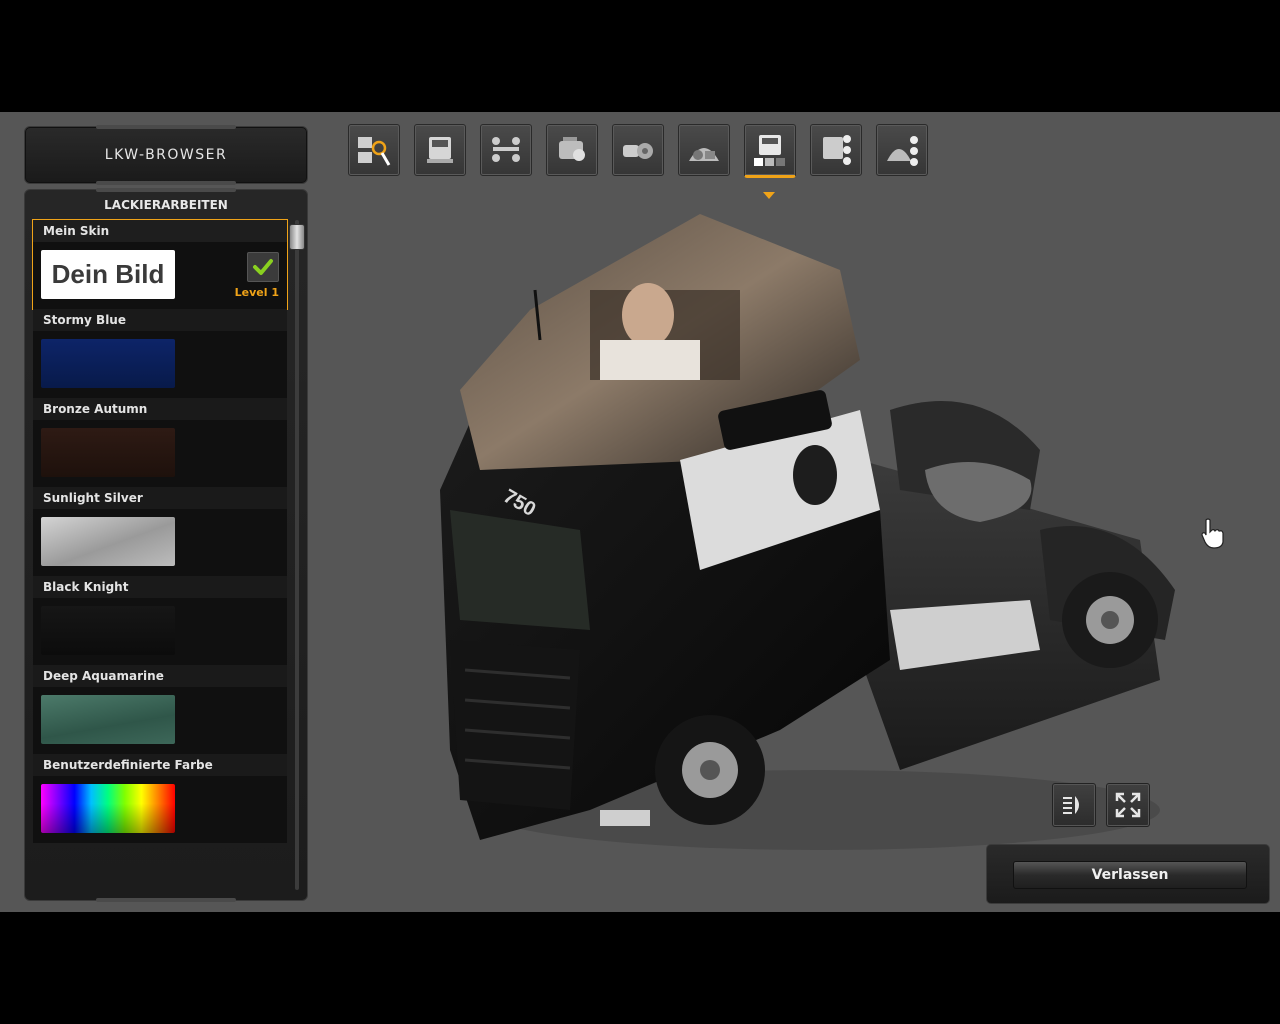 The height and width of the screenshot is (1024, 1280). What do you see at coordinates (128, 765) in the screenshot?
I see `paint-item-label: Benutzerdefinierte Farbe` at bounding box center [128, 765].